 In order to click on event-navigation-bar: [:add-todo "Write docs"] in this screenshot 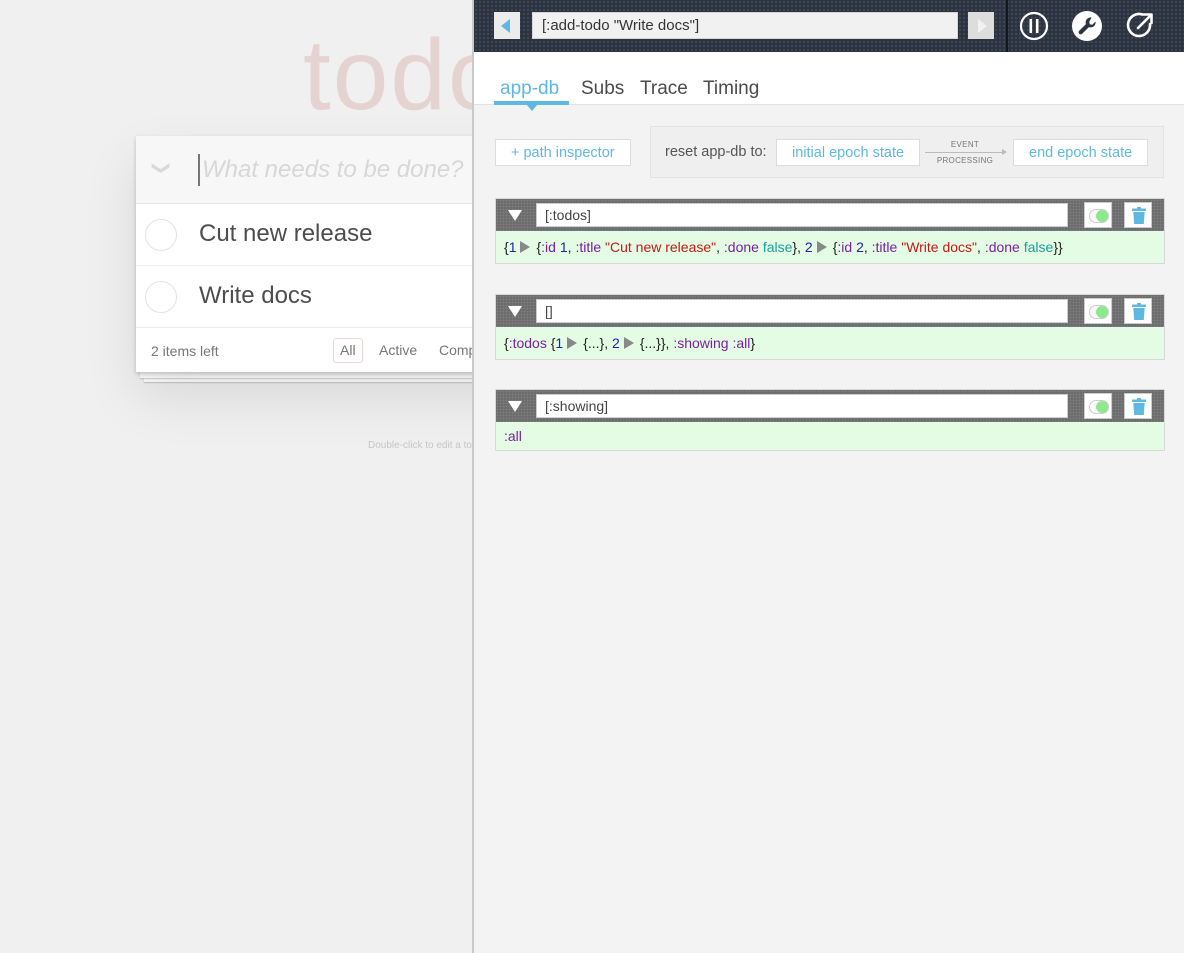, I will do `click(829, 26)`.